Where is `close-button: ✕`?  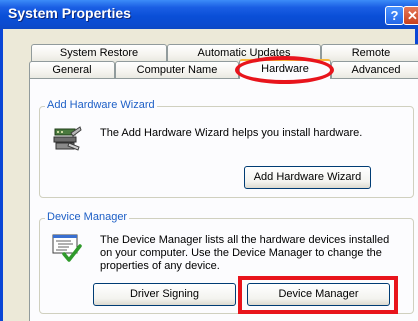 close-button: ✕ is located at coordinates (410, 15).